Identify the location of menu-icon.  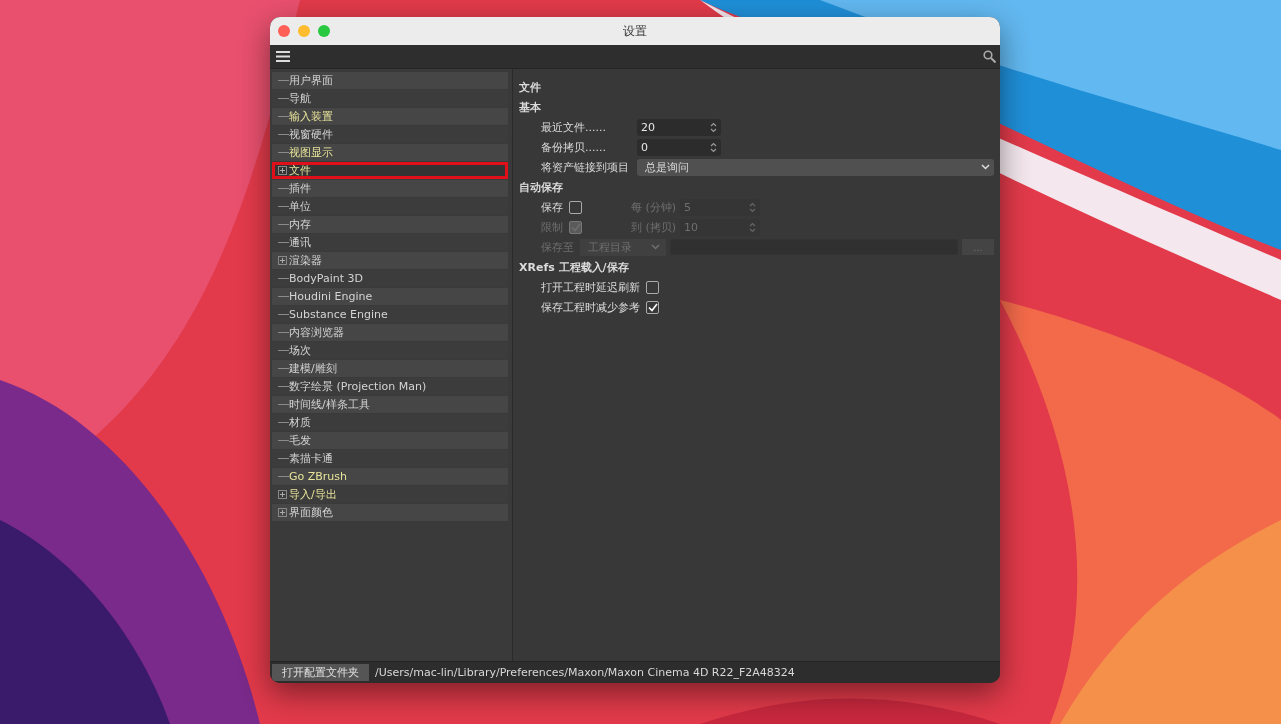
(283, 56).